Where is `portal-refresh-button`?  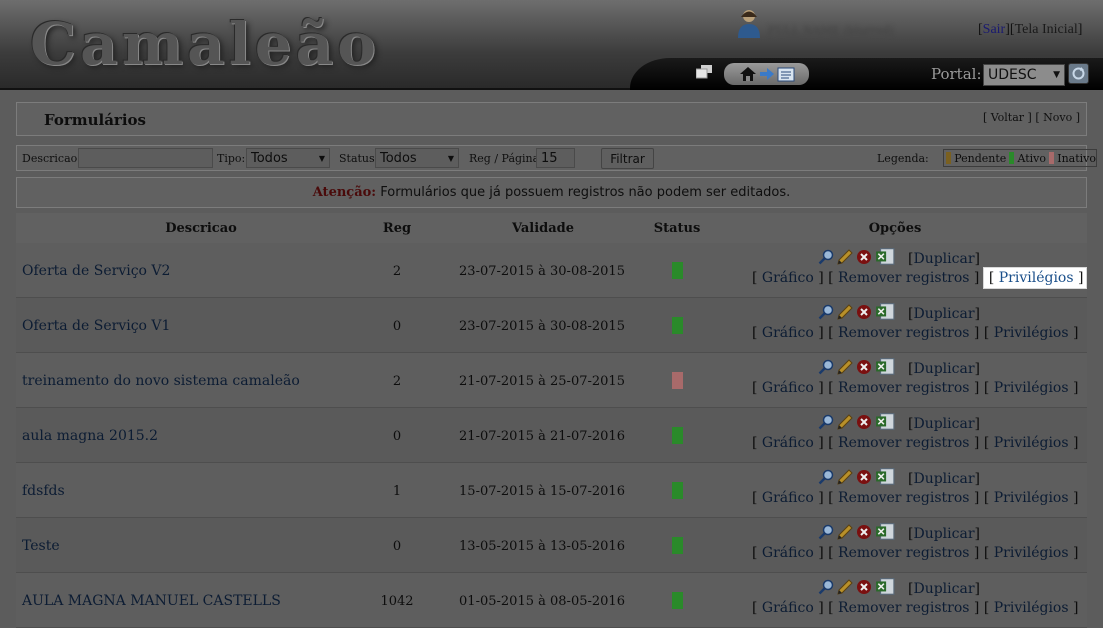 portal-refresh-button is located at coordinates (1078, 73).